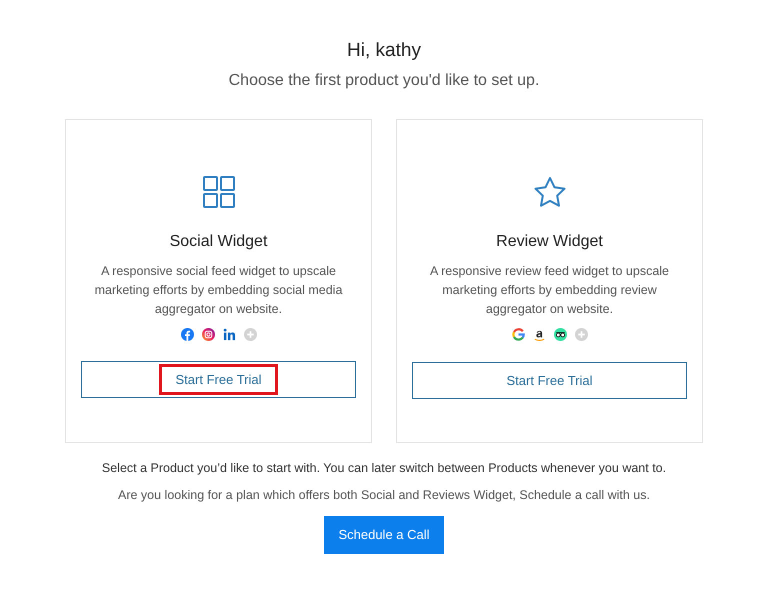 This screenshot has width=768, height=598. What do you see at coordinates (560, 335) in the screenshot?
I see `owl-icon` at bounding box center [560, 335].